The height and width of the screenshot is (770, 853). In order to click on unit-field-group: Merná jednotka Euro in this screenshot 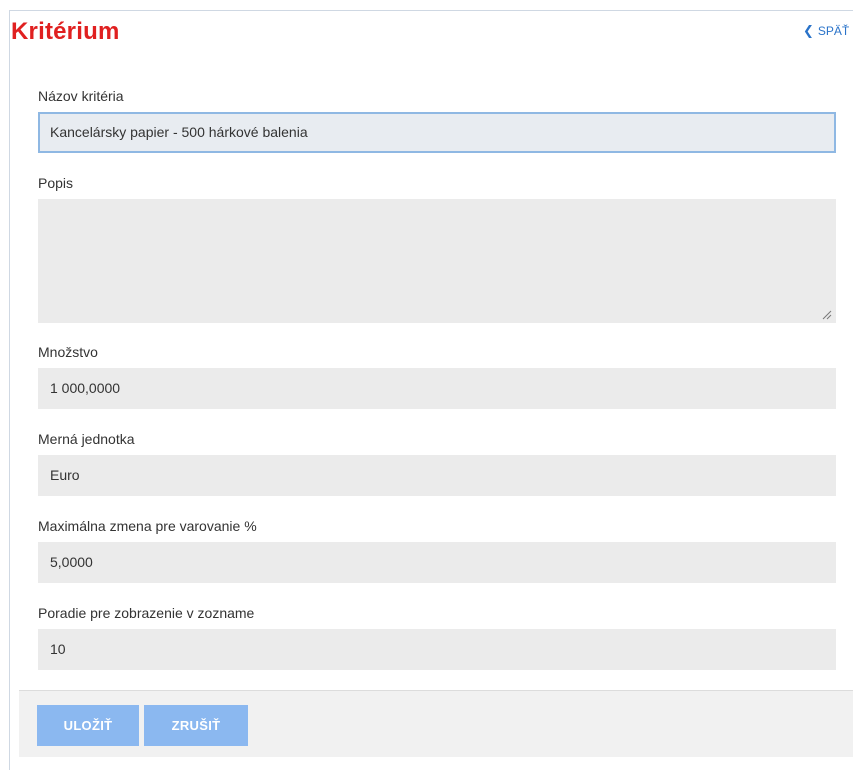, I will do `click(437, 462)`.